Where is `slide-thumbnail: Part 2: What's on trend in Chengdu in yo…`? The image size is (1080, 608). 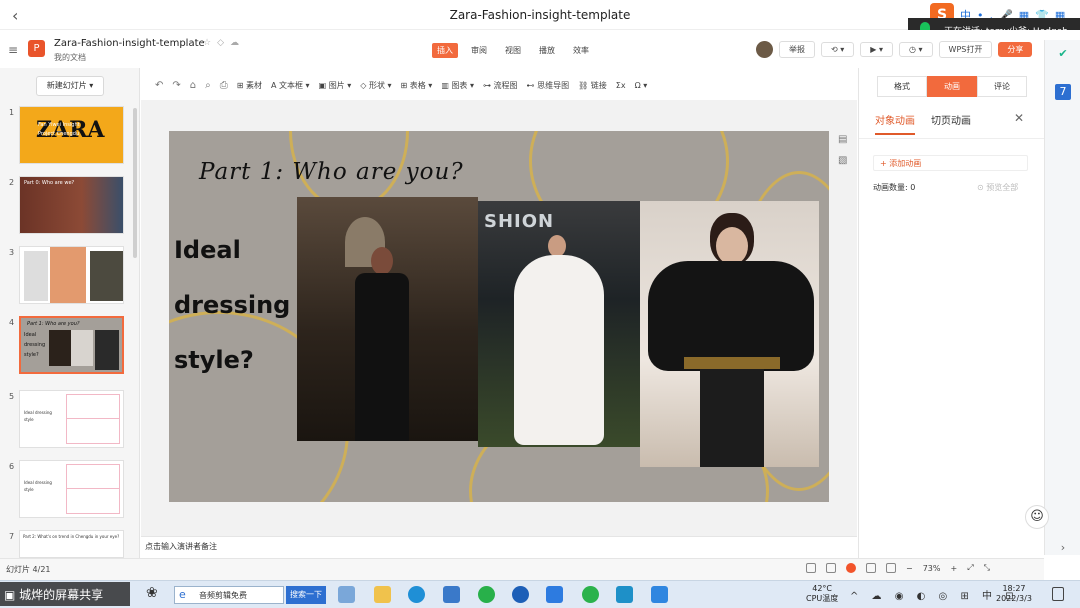 slide-thumbnail: Part 2: What's on trend in Chengdu in yo… is located at coordinates (71, 544).